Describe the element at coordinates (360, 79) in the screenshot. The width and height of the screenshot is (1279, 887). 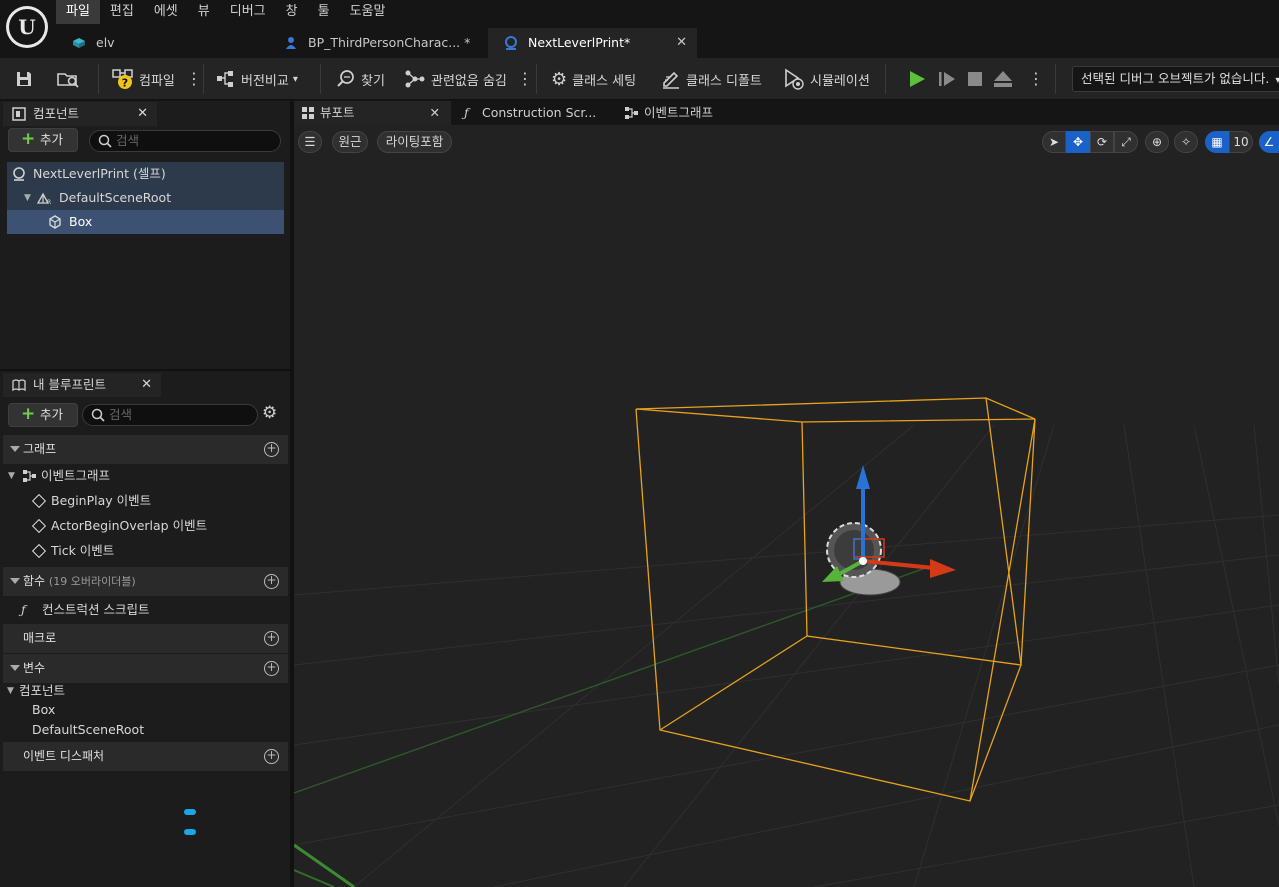
I see `find-button: 찾기` at that location.